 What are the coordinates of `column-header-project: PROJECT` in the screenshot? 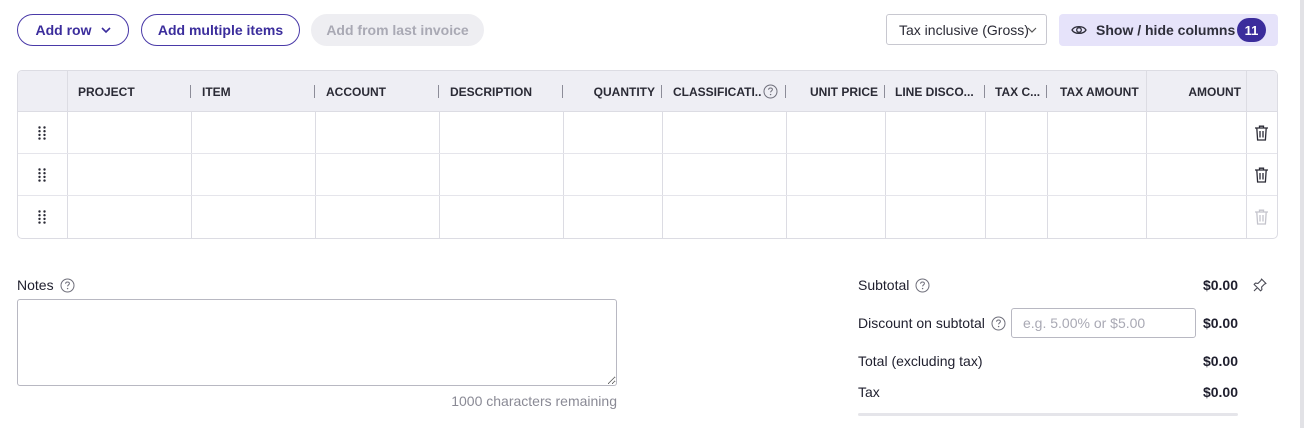 It's located at (133, 91).